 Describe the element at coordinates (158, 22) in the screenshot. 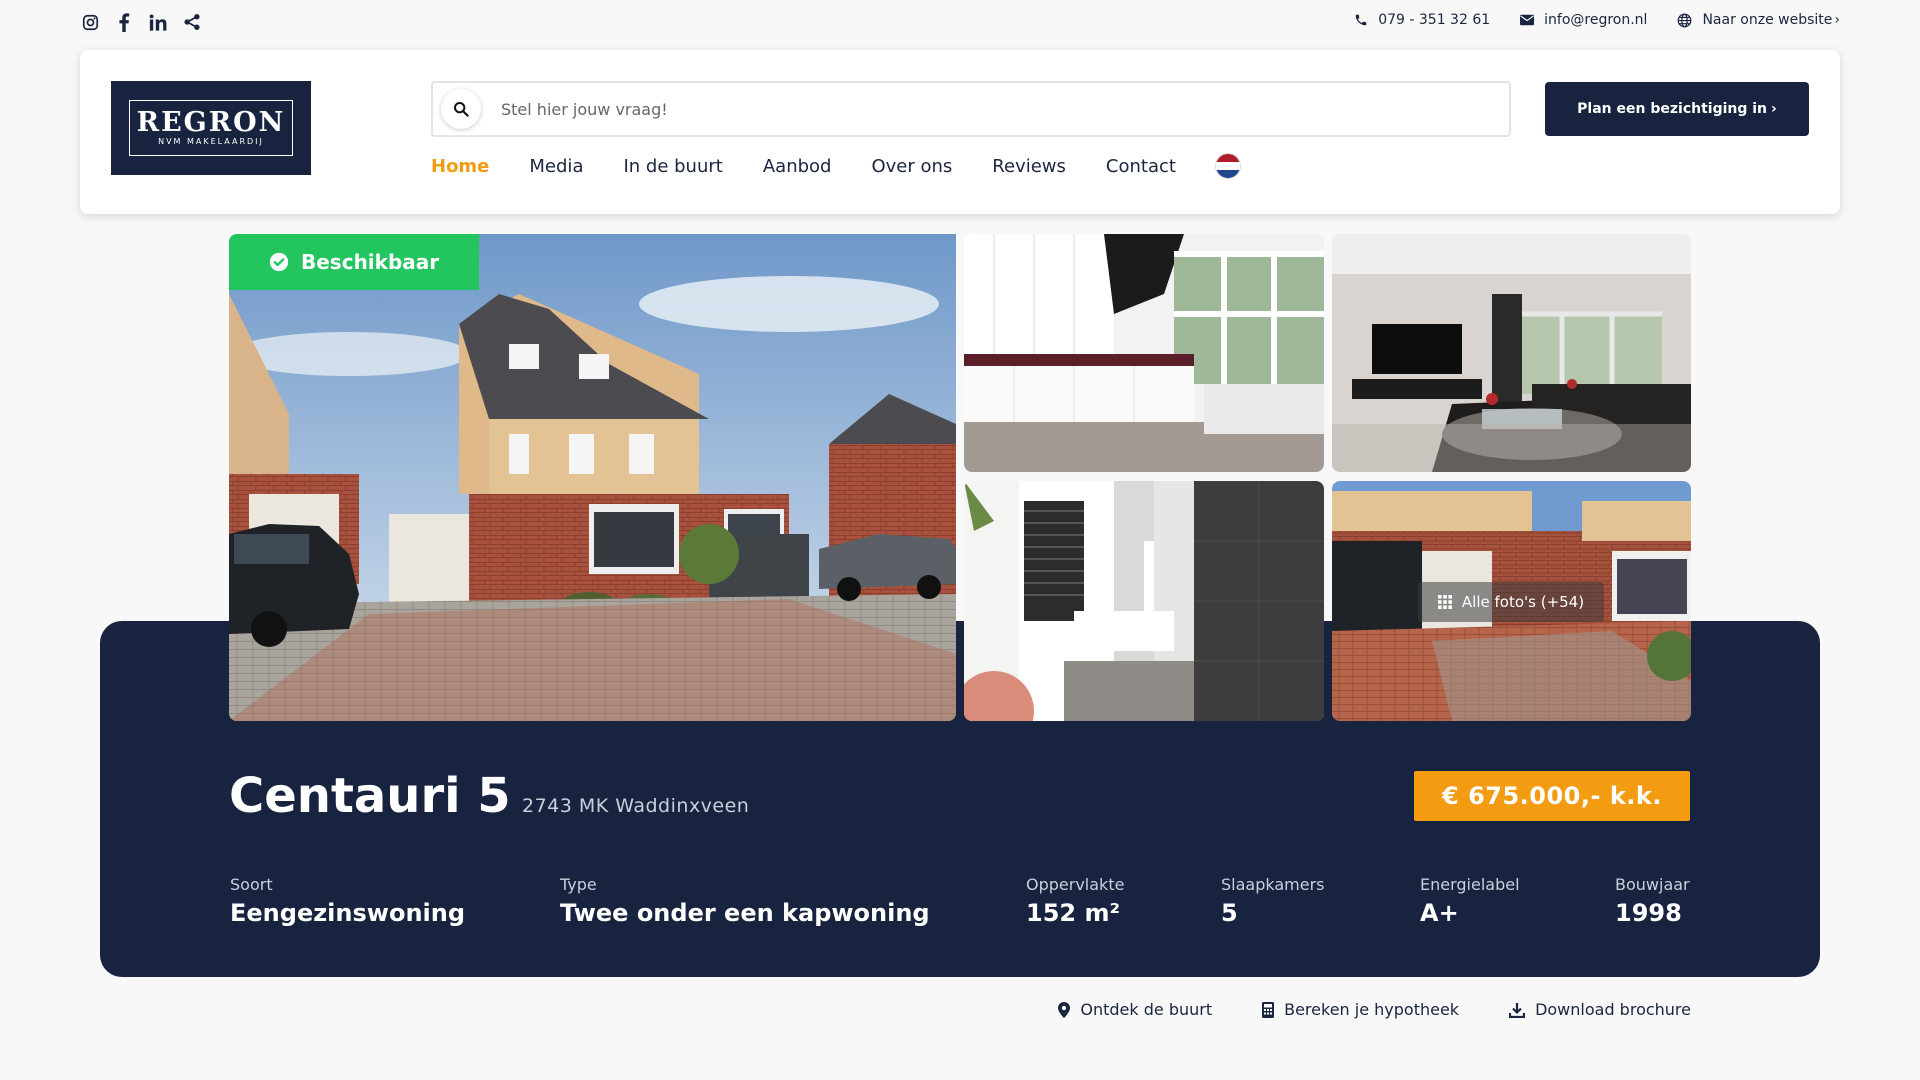

I see `linkedin-icon` at that location.